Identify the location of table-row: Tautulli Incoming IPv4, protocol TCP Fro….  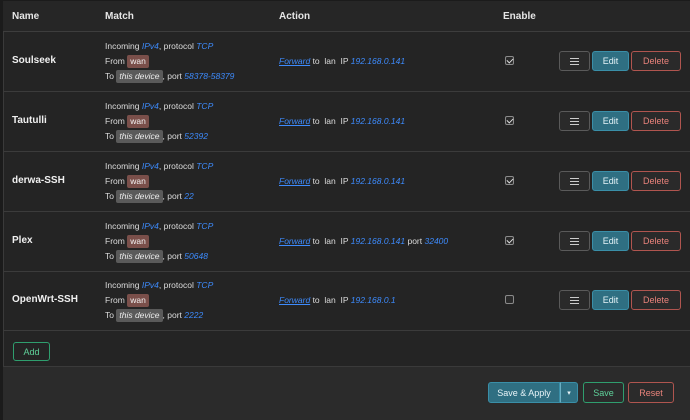
(346, 121).